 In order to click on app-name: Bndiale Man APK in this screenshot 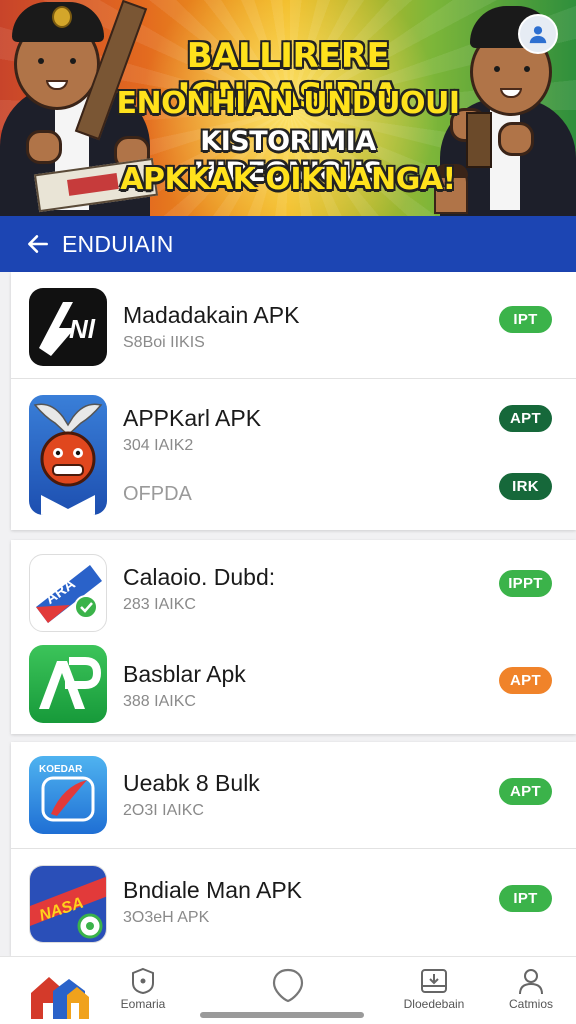, I will do `click(213, 890)`.